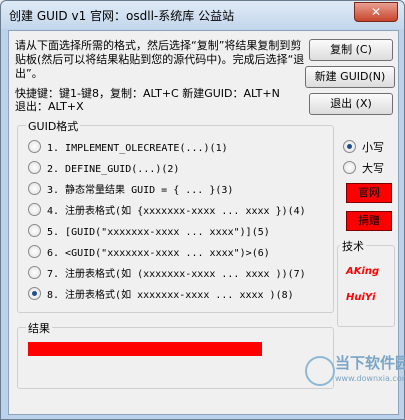 This screenshot has height=420, width=405. Describe the element at coordinates (113, 169) in the screenshot. I see `format-option-label: 2. DEFINE_GUID(...)(2)` at that location.